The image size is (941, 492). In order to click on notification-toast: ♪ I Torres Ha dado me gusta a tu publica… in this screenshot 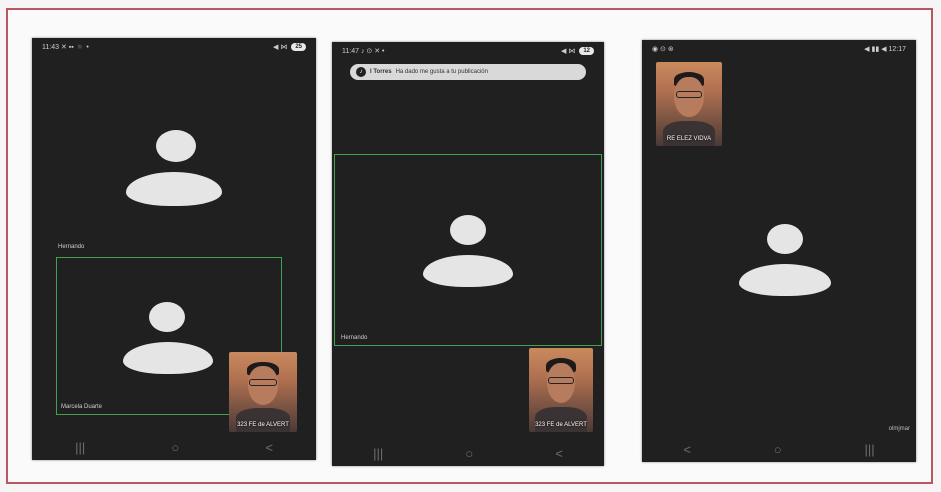, I will do `click(468, 72)`.